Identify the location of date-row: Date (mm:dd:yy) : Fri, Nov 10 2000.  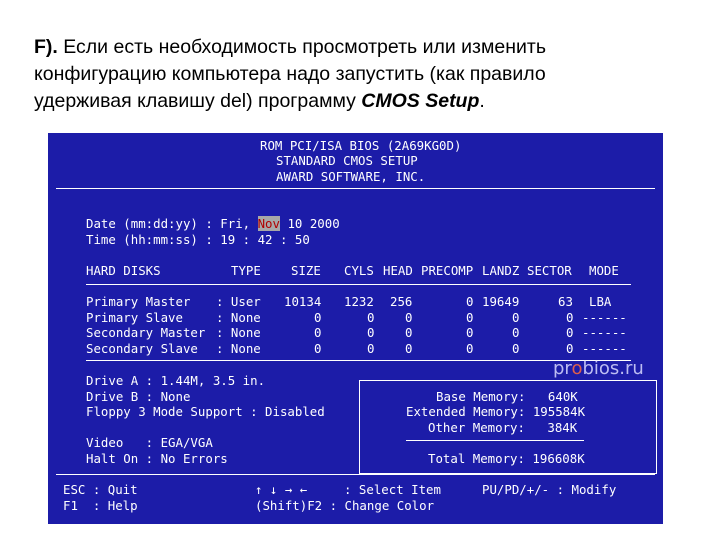
(213, 223).